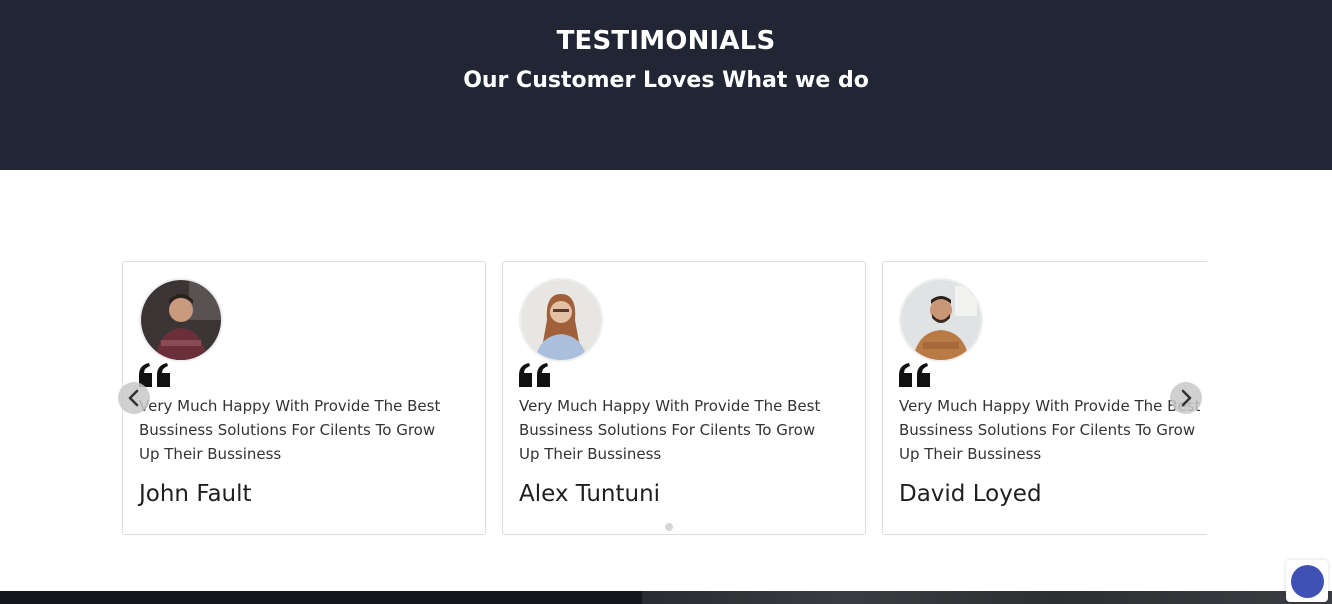  I want to click on customer-name: Alex Tuntuni, so click(590, 494).